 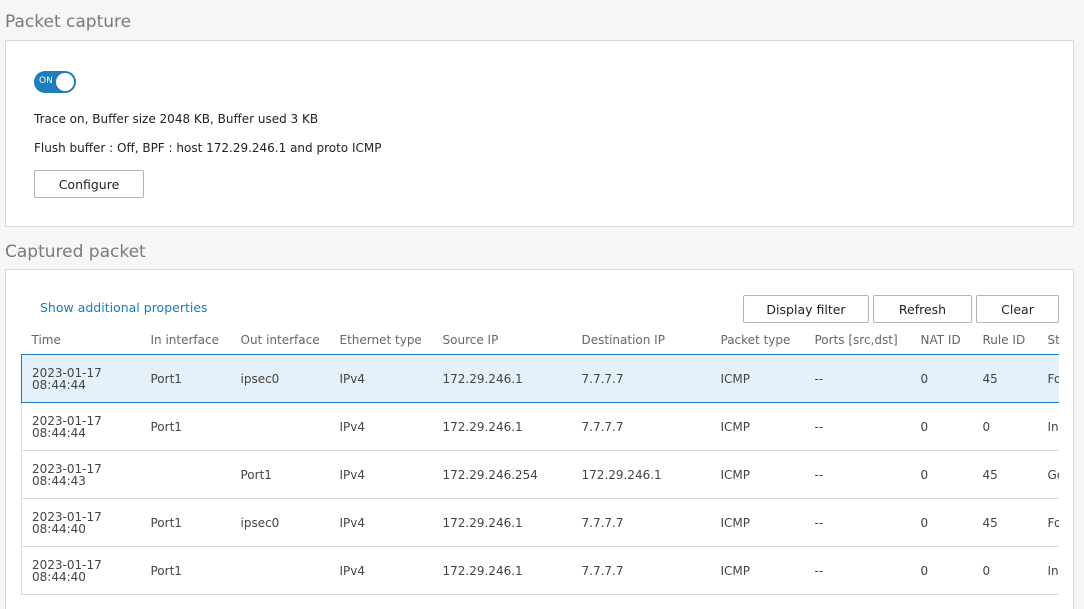 I want to click on status-cell: Generated, so click(x=1048, y=474).